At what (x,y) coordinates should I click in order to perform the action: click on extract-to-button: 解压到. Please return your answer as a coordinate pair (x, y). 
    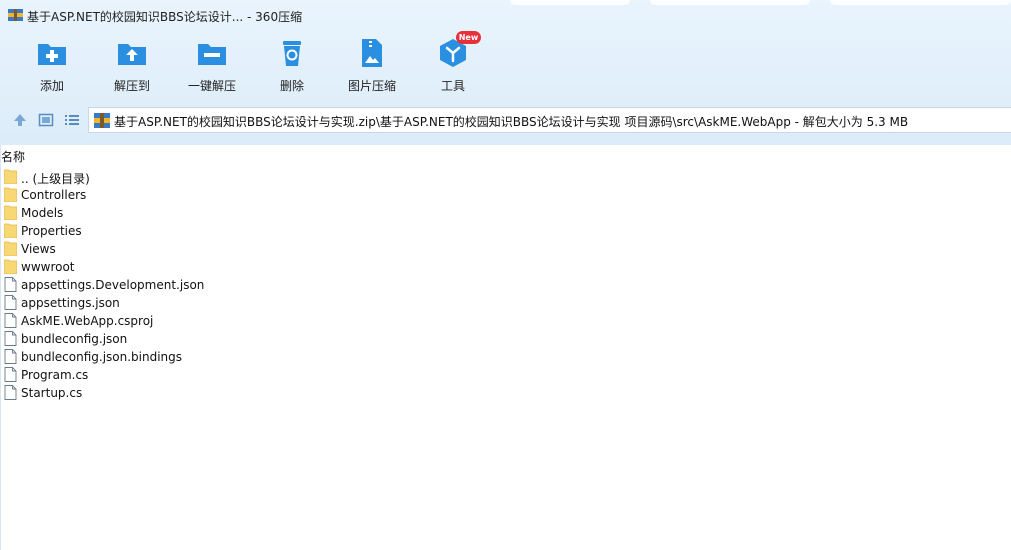
    Looking at the image, I should click on (132, 67).